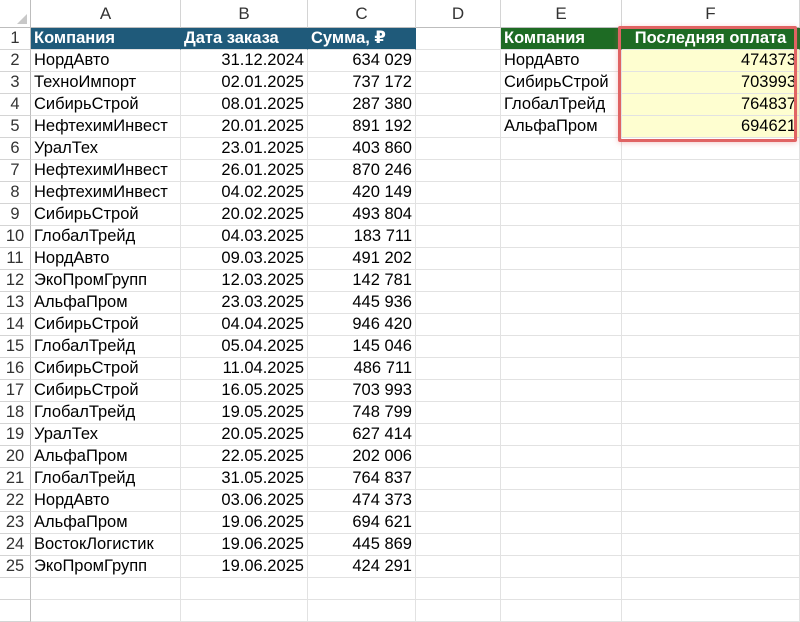 The height and width of the screenshot is (622, 800). I want to click on row-header-11: 11, so click(15, 259).